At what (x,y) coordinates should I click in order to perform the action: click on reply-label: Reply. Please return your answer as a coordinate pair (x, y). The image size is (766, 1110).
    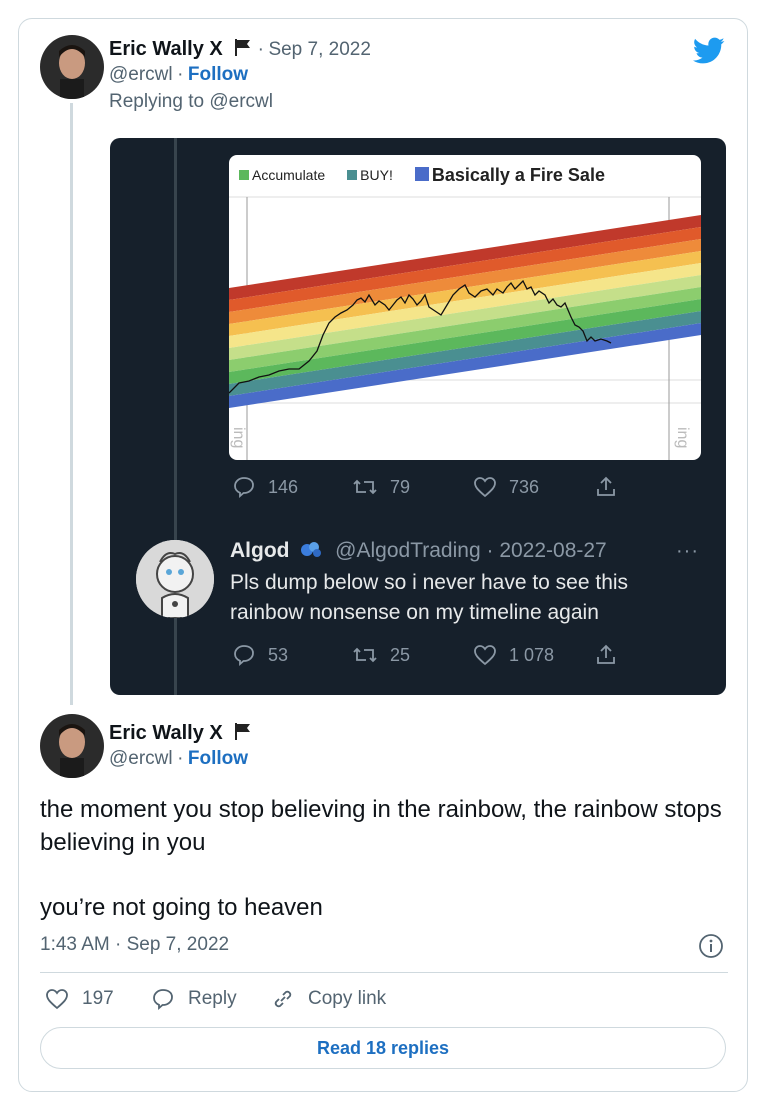
    Looking at the image, I should click on (212, 998).